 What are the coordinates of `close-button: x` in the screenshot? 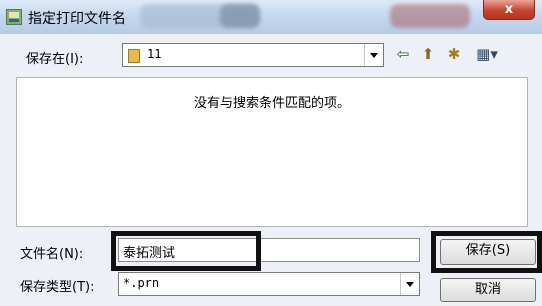 It's located at (509, 10).